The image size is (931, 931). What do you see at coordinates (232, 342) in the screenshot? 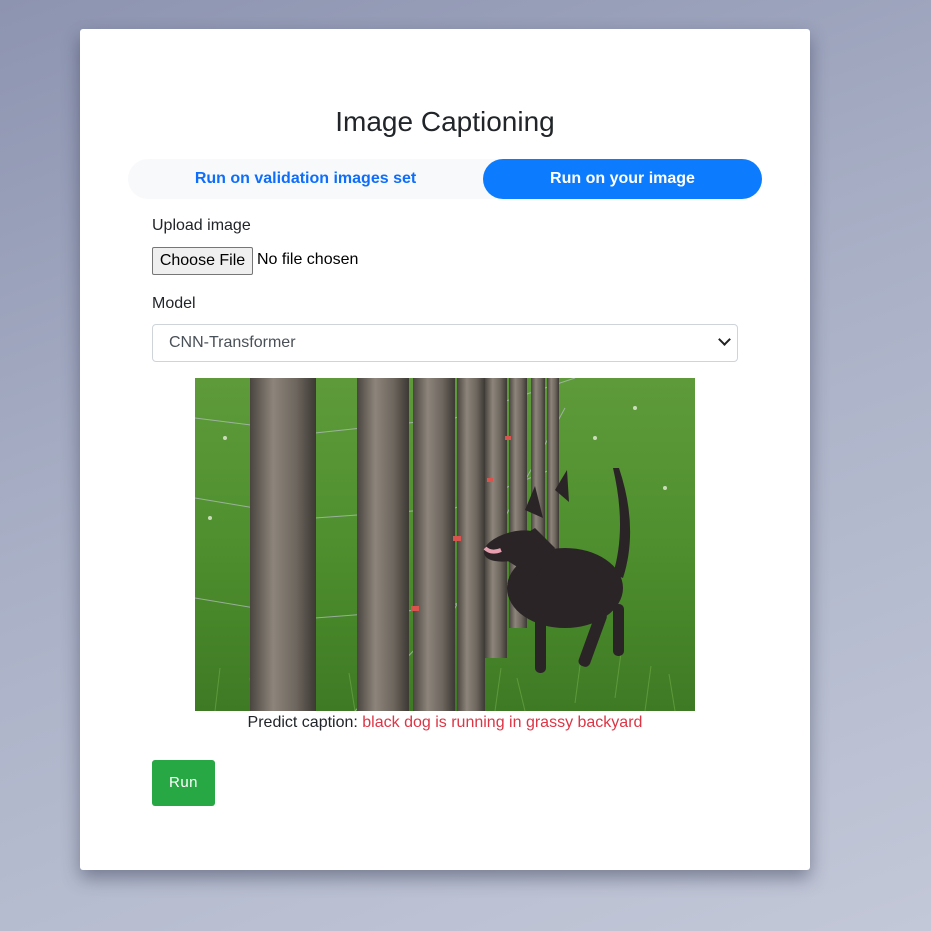
I see `model-select-value: CNN-Transformer` at bounding box center [232, 342].